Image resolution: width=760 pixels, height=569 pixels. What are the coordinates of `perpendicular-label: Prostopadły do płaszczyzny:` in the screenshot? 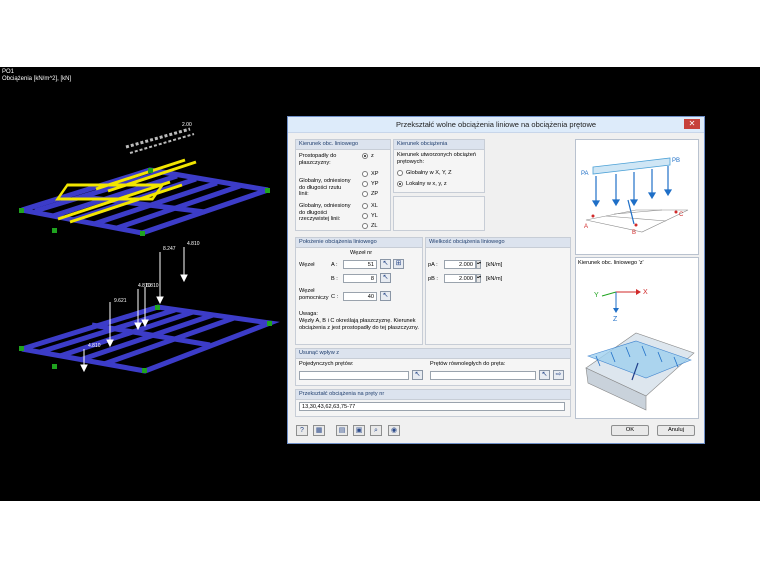 It's located at (318, 159).